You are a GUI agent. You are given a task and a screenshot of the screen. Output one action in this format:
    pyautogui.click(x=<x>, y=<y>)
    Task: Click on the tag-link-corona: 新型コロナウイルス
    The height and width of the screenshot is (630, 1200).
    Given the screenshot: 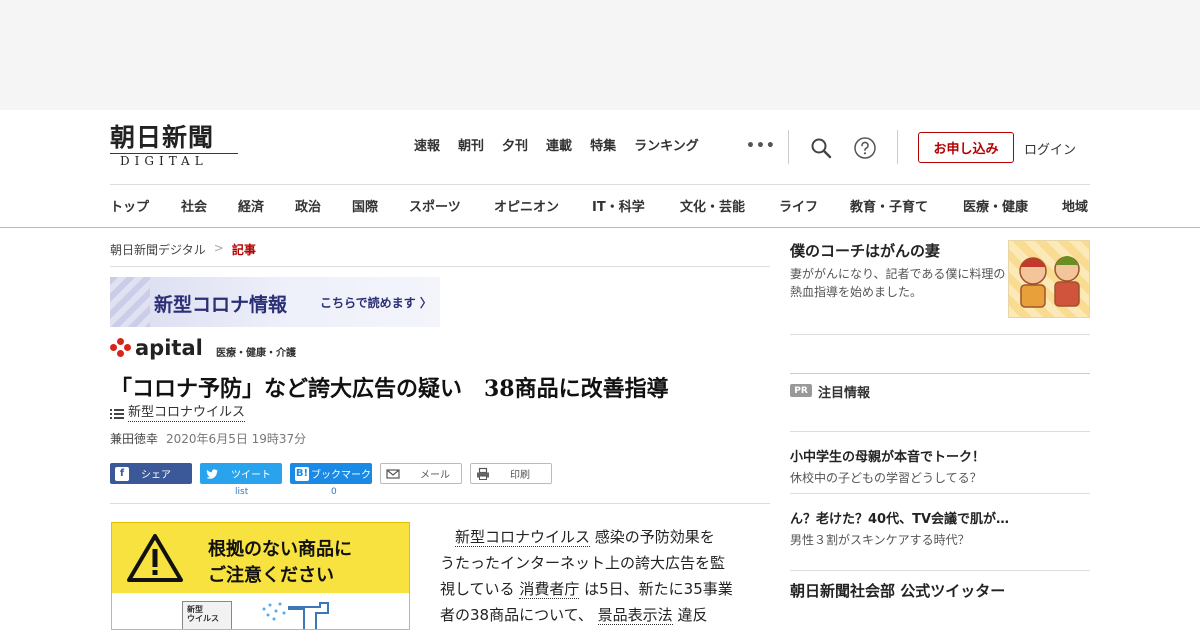 What is the action you would take?
    pyautogui.click(x=187, y=413)
    